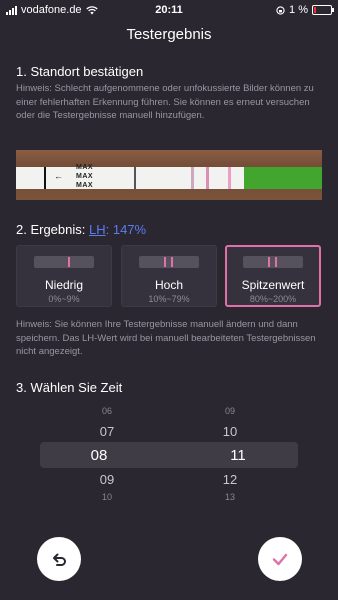  I want to click on minute-option: 13, so click(230, 496).